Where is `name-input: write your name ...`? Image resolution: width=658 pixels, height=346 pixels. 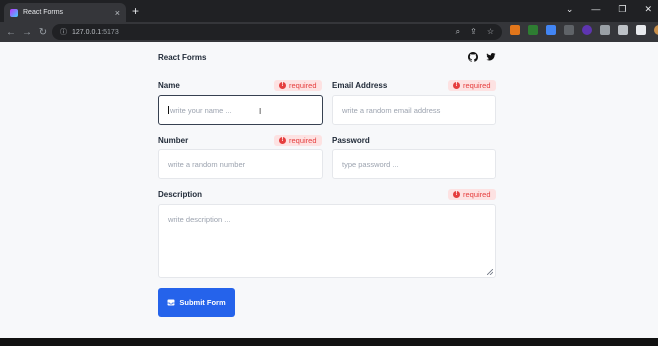 name-input: write your name ... is located at coordinates (240, 110).